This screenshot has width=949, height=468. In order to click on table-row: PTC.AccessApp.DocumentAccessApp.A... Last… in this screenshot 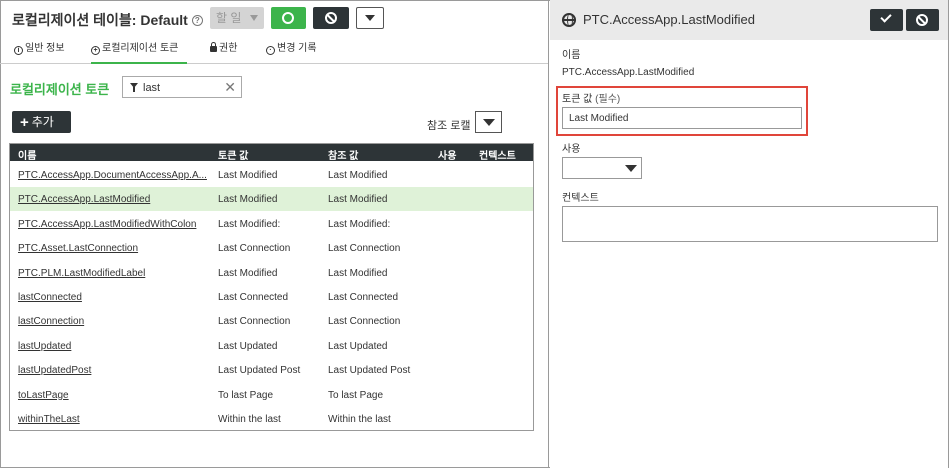, I will do `click(271, 175)`.